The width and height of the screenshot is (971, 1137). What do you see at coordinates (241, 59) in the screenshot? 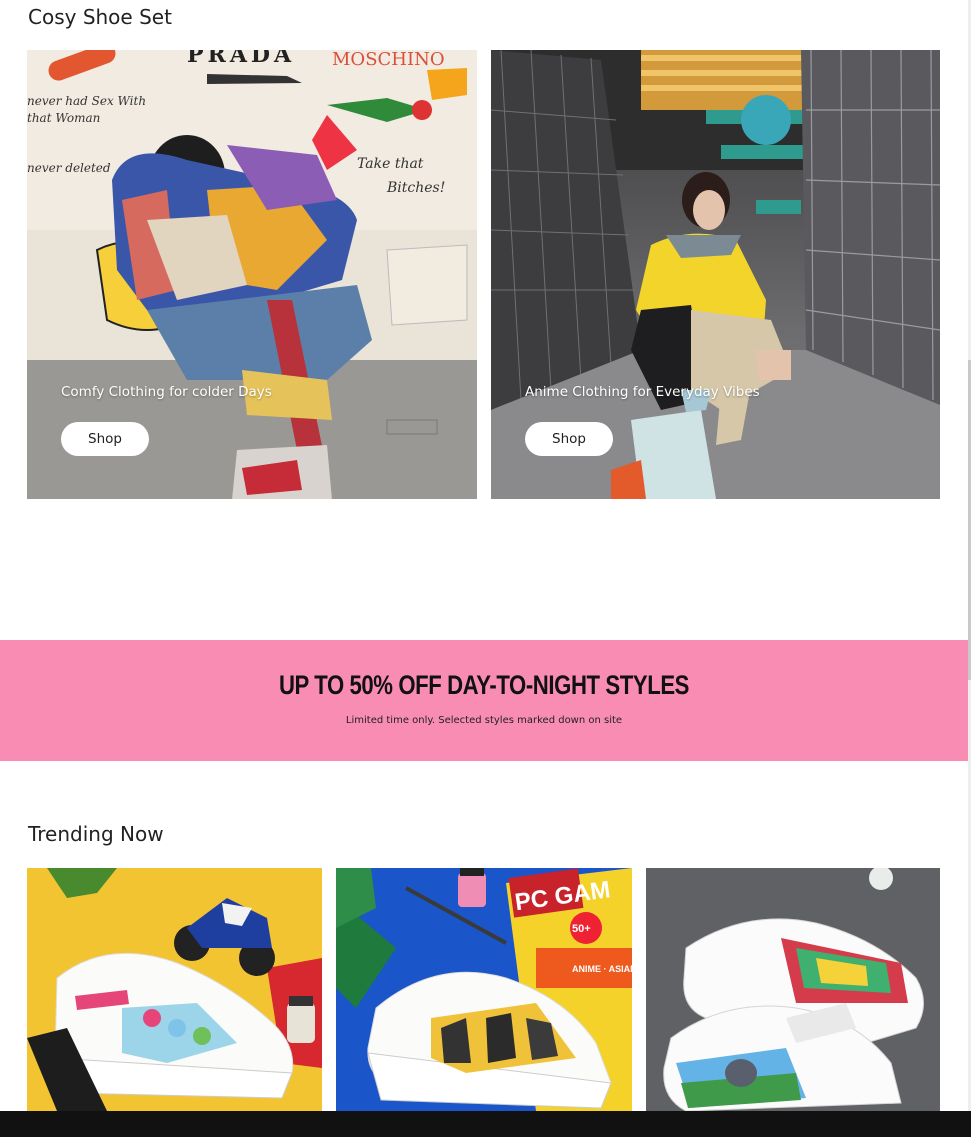
I see `artwork-brand-1: PRADA` at bounding box center [241, 59].